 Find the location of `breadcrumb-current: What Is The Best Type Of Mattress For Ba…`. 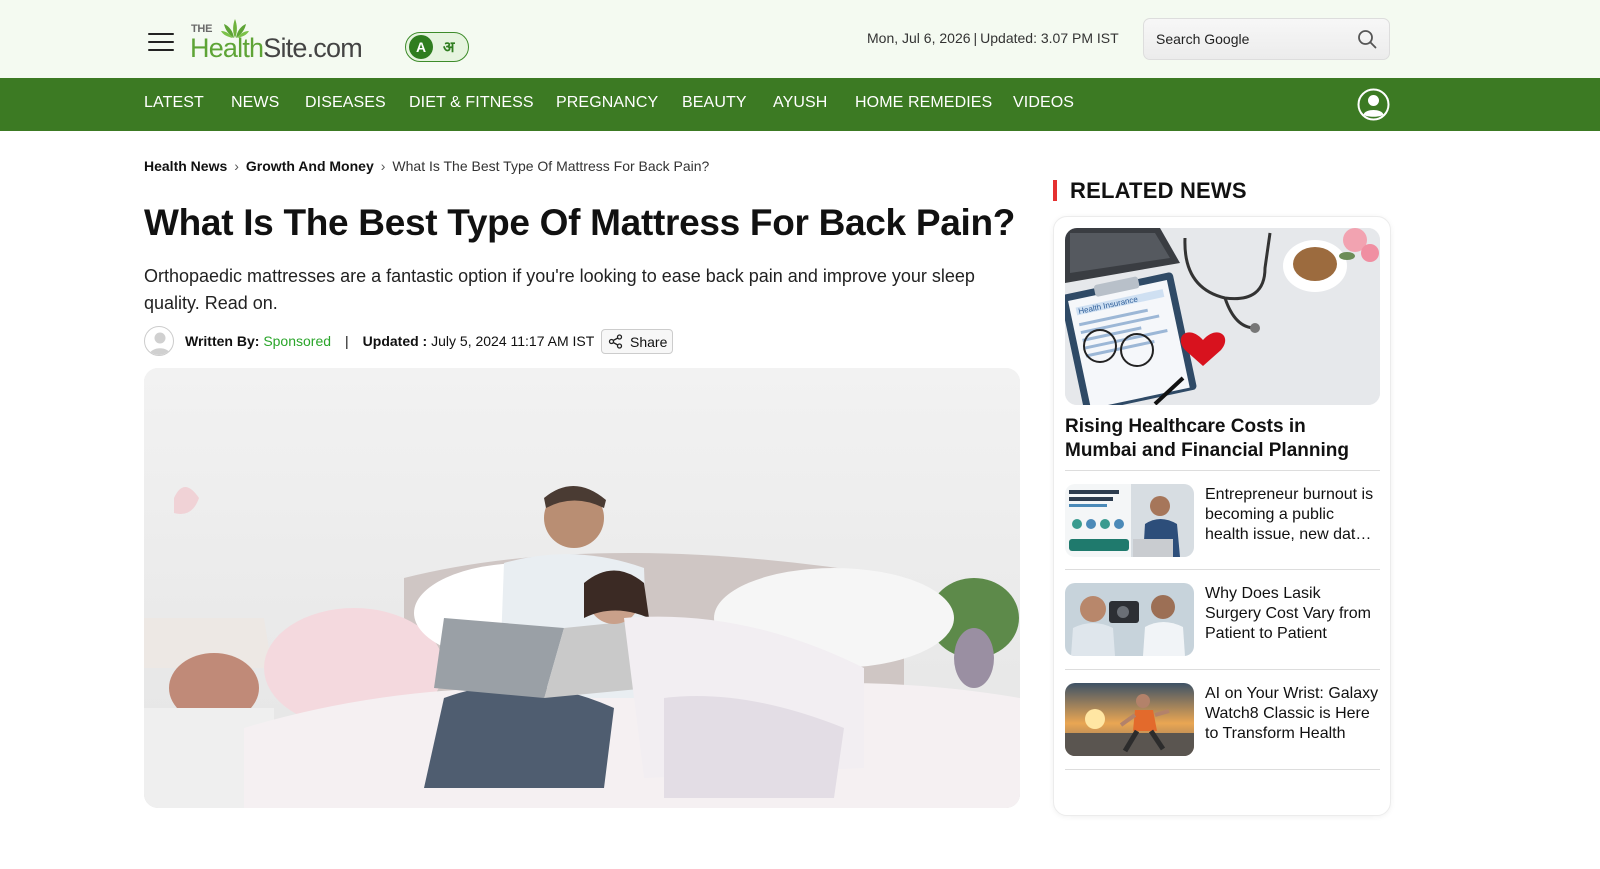

breadcrumb-current: What Is The Best Type Of Mattress For Ba… is located at coordinates (551, 166).